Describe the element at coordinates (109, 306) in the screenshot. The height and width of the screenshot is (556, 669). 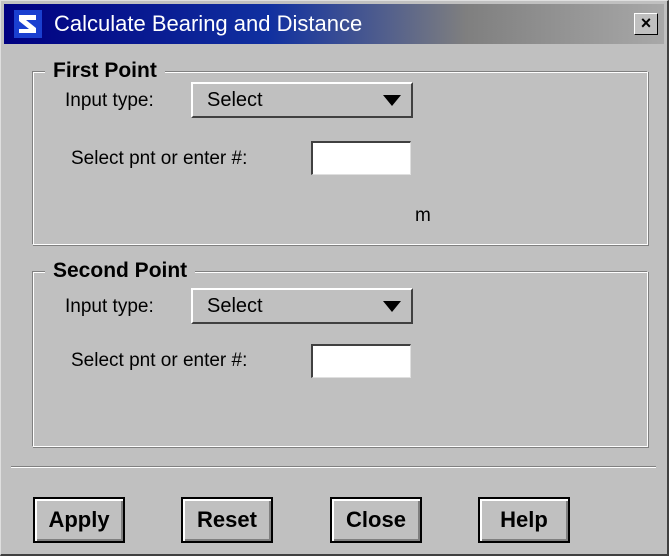
I see `second-input-type-label: Input type:` at that location.